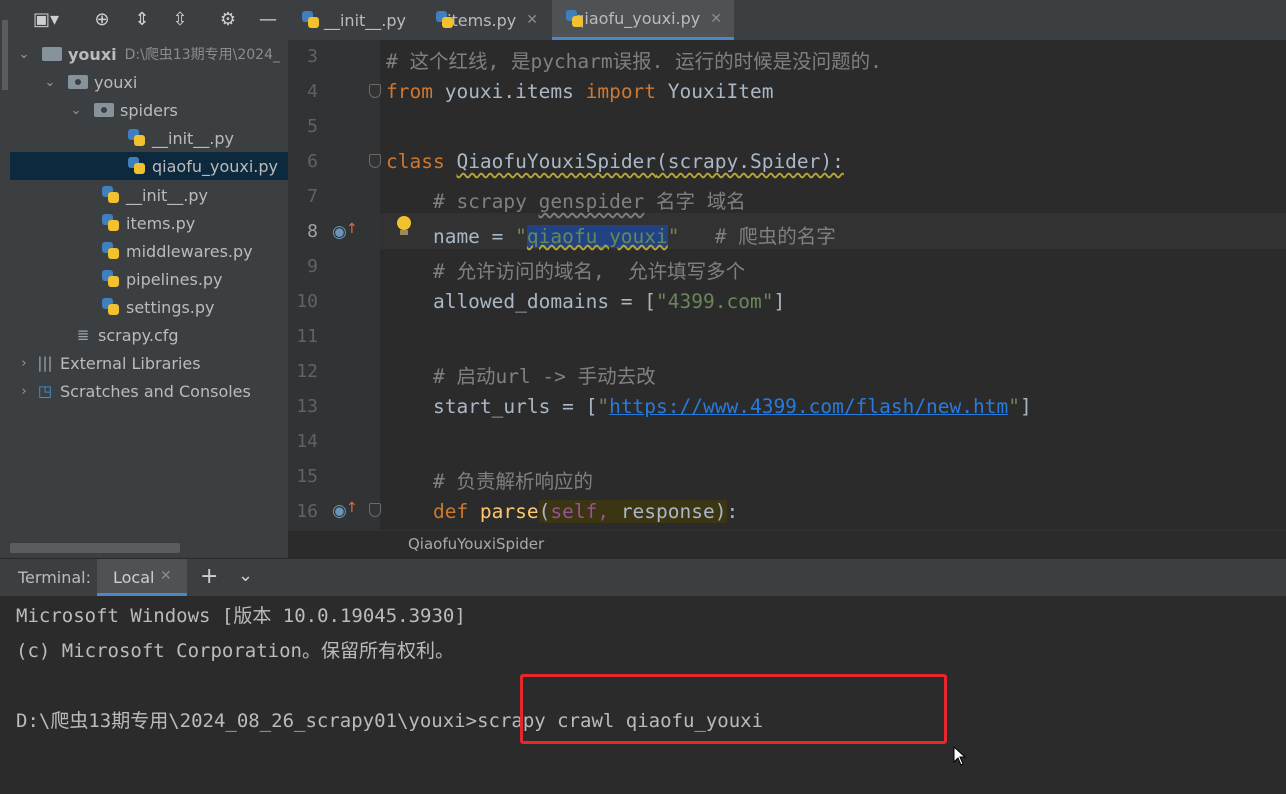 Image resolution: width=1286 pixels, height=794 pixels. I want to click on project-tool-tab, so click(5, 55).